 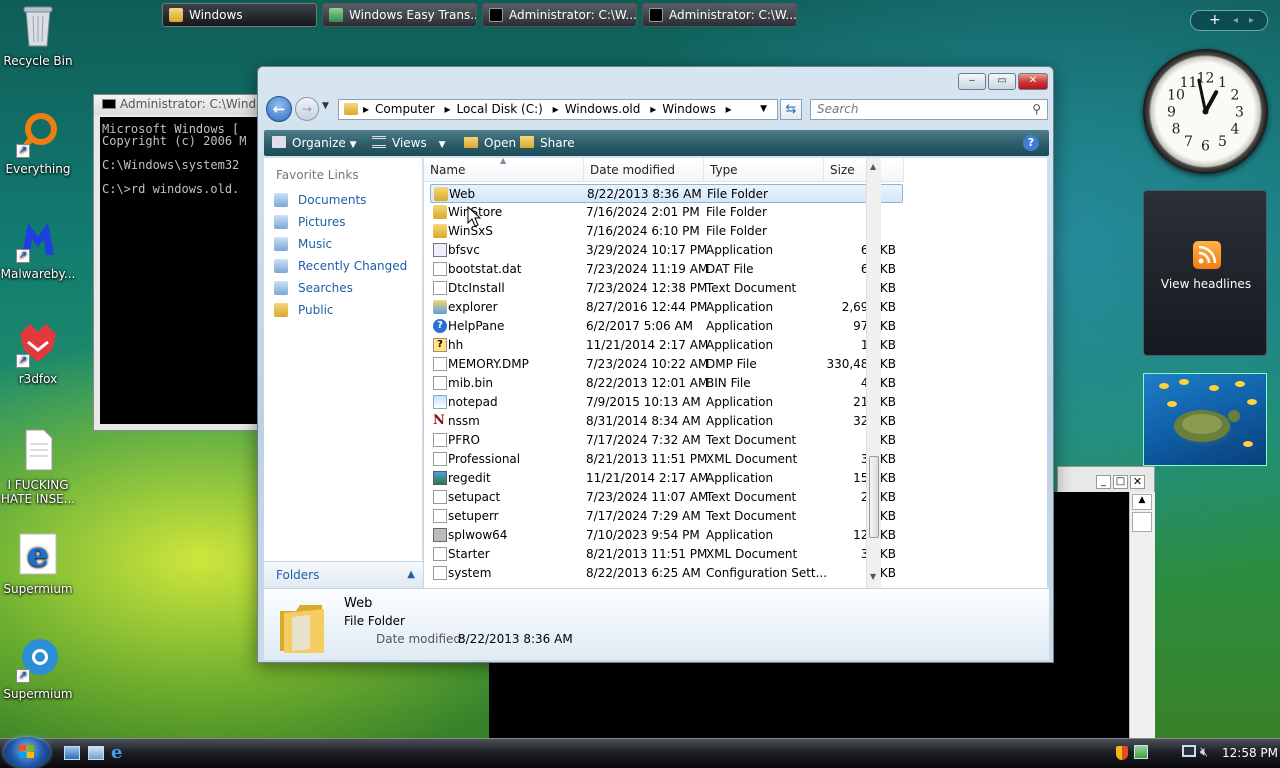 What do you see at coordinates (1250, 753) in the screenshot?
I see `tray-clock: 12:58 PM` at bounding box center [1250, 753].